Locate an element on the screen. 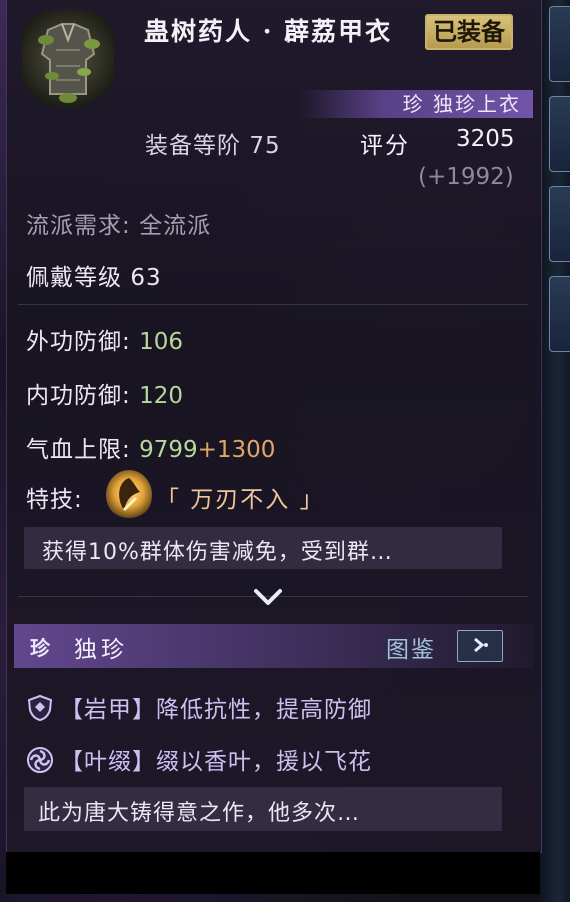 This screenshot has width=570, height=902. codex-button is located at coordinates (480, 646).